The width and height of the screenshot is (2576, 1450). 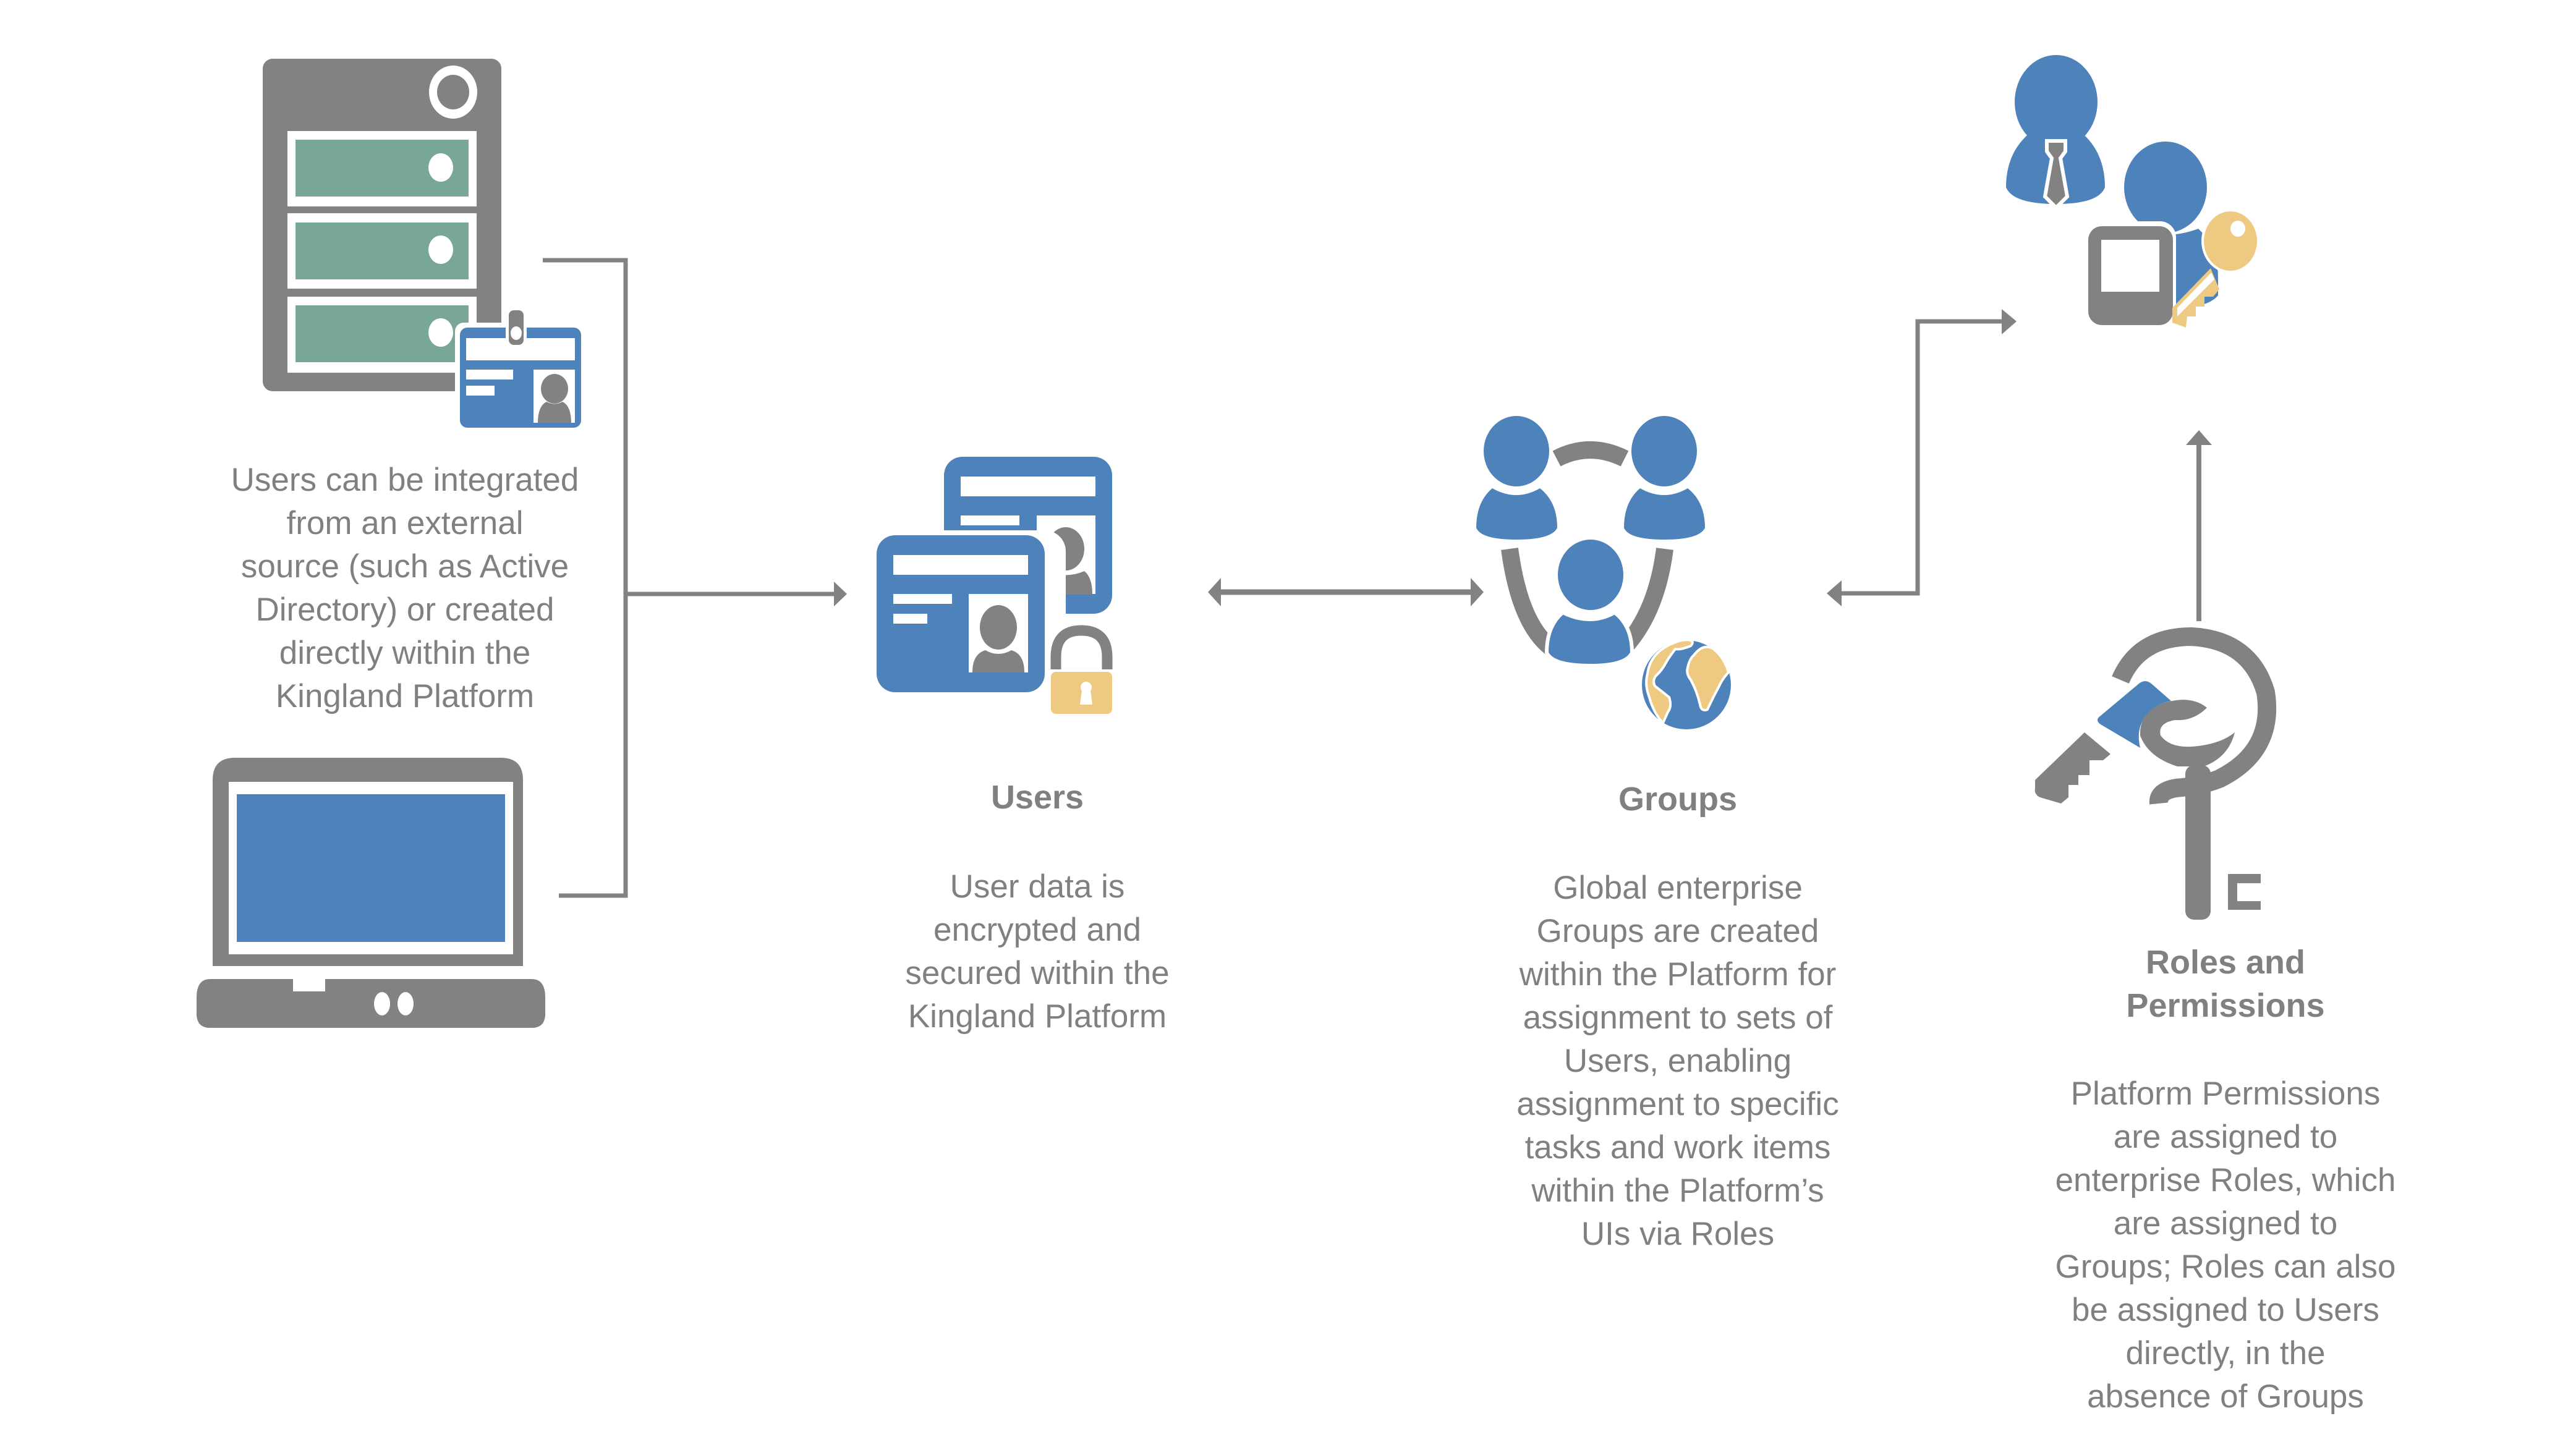 I want to click on groups-description-line: within the Platform for, so click(x=1678, y=975).